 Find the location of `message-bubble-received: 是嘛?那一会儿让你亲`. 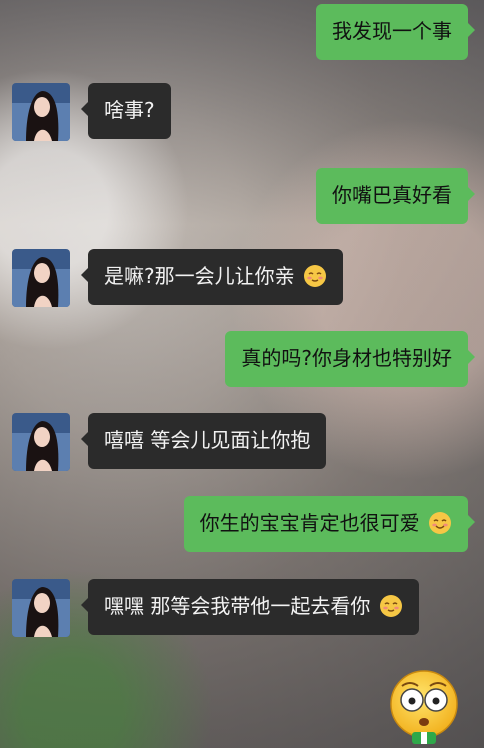

message-bubble-received: 是嘛?那一会儿让你亲 is located at coordinates (212, 277).